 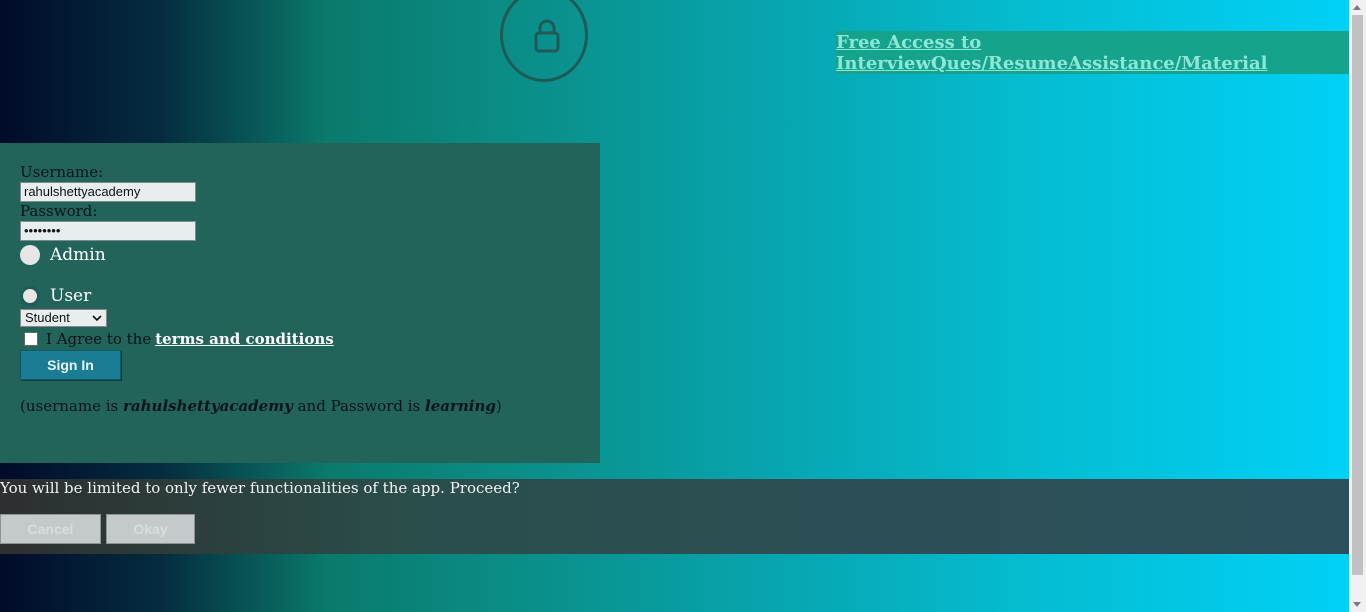 What do you see at coordinates (300, 296) in the screenshot?
I see `radio-user-row: User` at bounding box center [300, 296].